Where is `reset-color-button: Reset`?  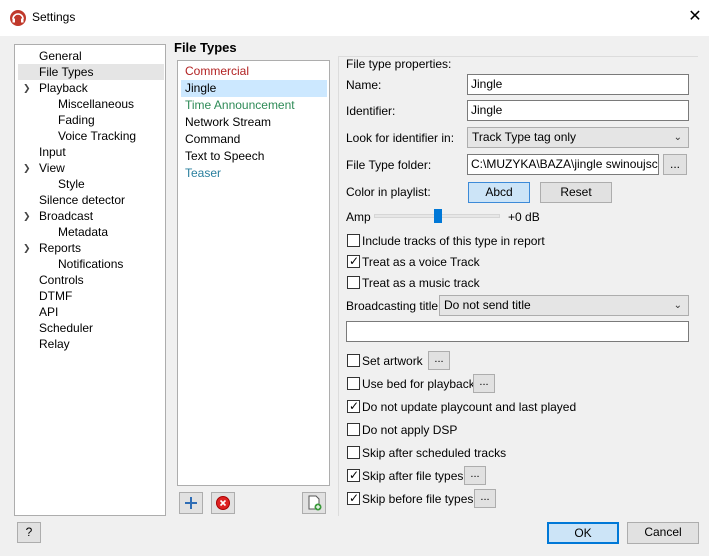
reset-color-button: Reset is located at coordinates (576, 192).